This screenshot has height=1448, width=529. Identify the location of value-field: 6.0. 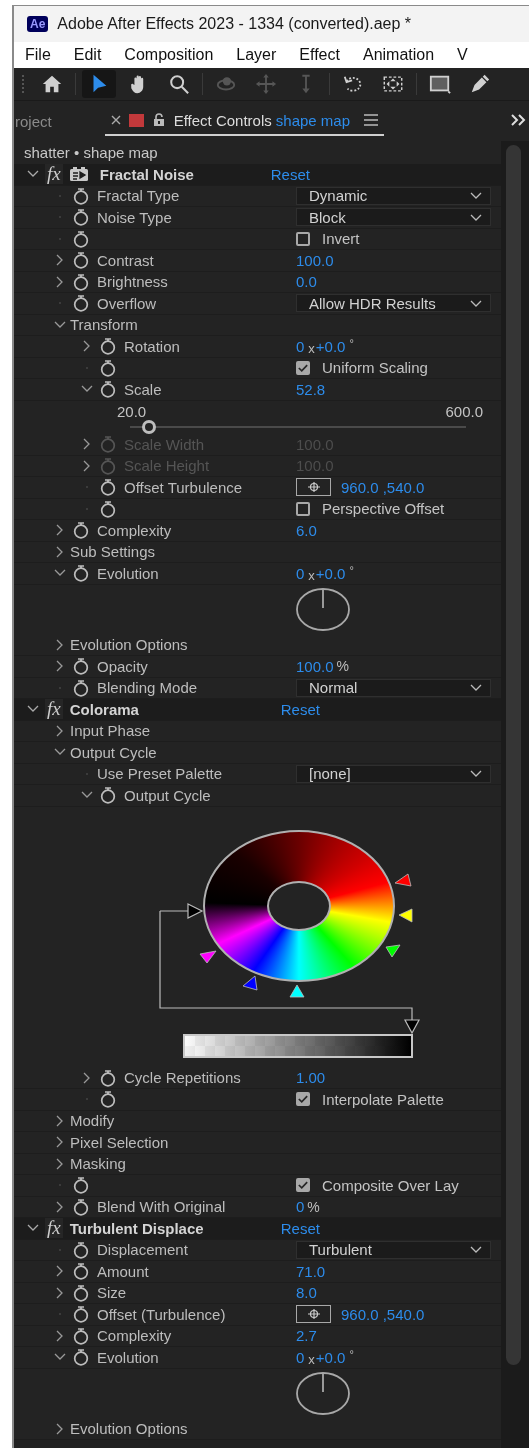
(306, 530).